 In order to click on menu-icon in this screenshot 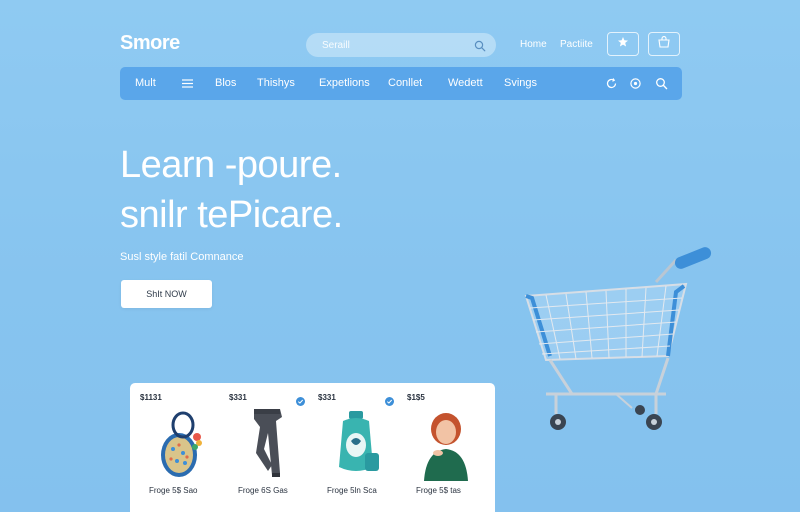, I will do `click(187, 83)`.